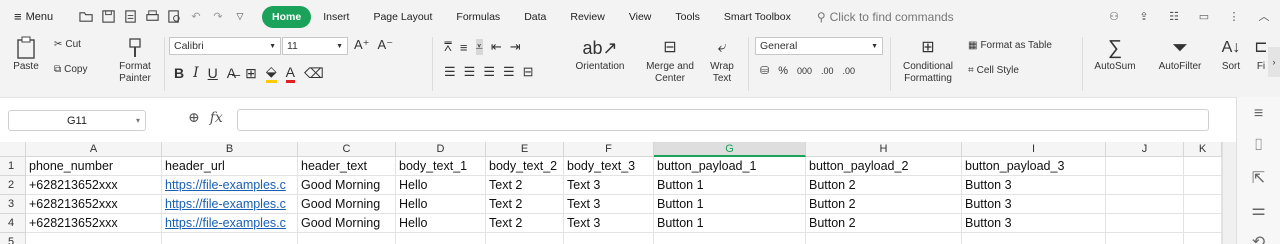  What do you see at coordinates (470, 72) in the screenshot?
I see `align-center-icon: ☰` at bounding box center [470, 72].